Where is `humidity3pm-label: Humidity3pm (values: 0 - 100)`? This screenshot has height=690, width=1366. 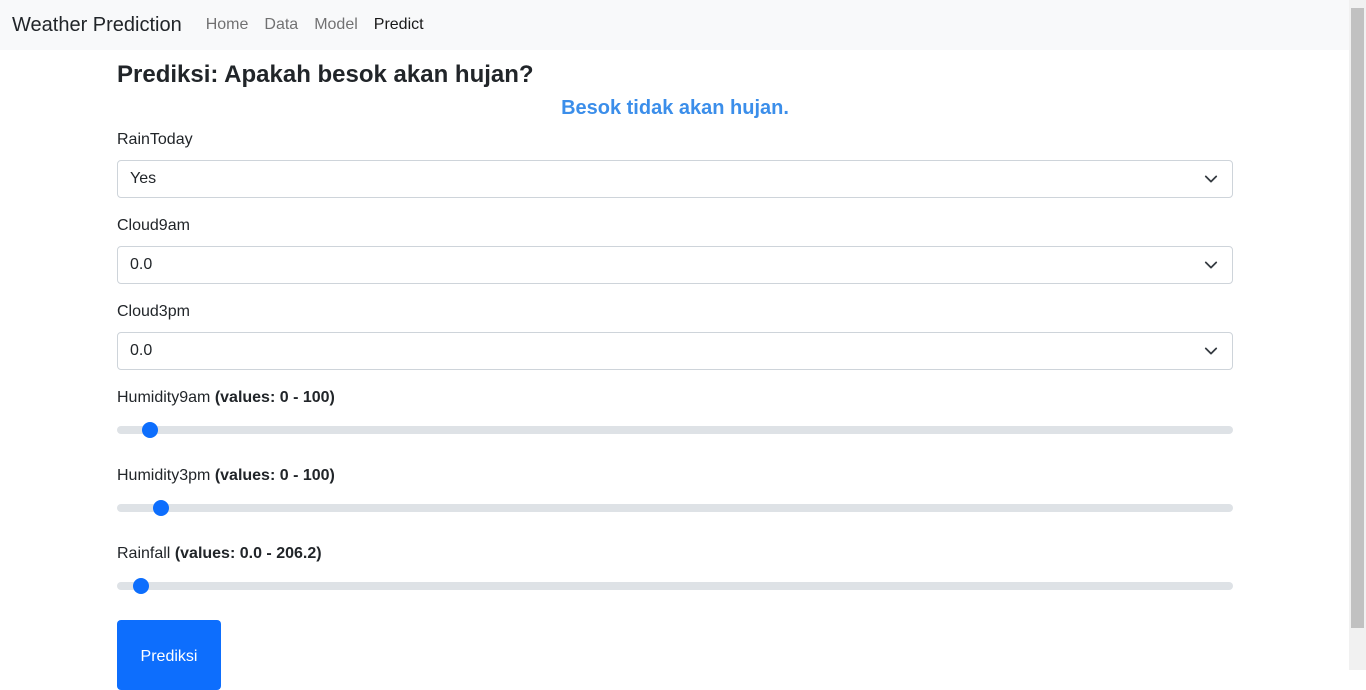
humidity3pm-label: Humidity3pm (values: 0 - 100) is located at coordinates (226, 476).